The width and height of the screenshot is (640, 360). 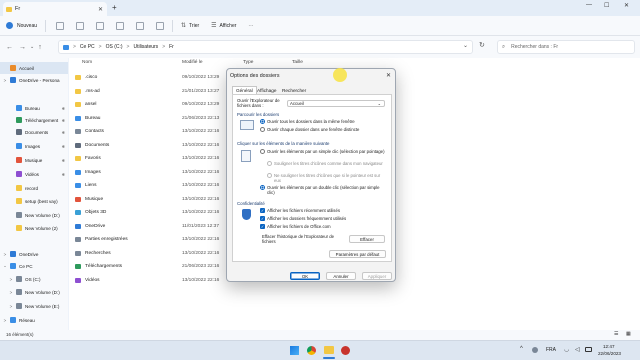 What do you see at coordinates (86, 77) in the screenshot?
I see `file-row: .cisco` at bounding box center [86, 77].